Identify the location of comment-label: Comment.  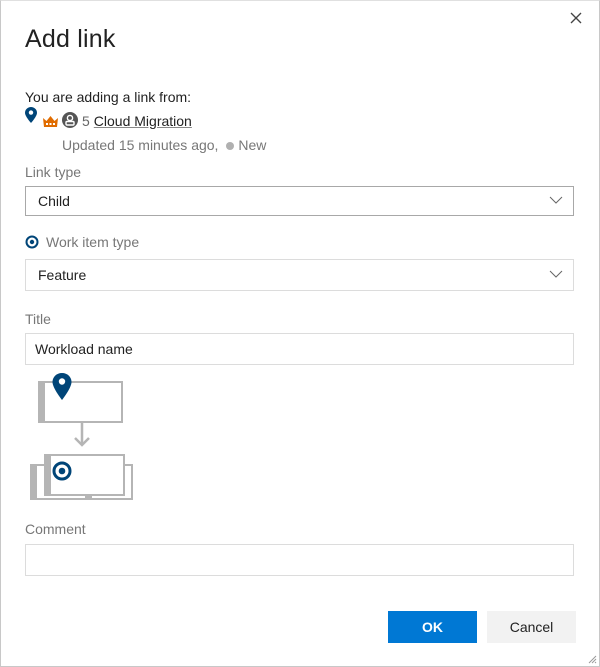
(55, 529).